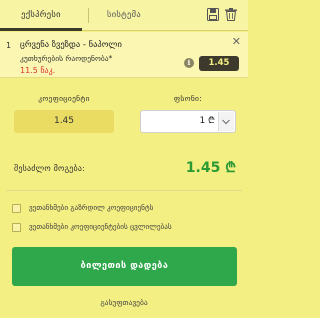 The width and height of the screenshot is (320, 318). What do you see at coordinates (231, 14) in the screenshot?
I see `delete-icon` at bounding box center [231, 14].